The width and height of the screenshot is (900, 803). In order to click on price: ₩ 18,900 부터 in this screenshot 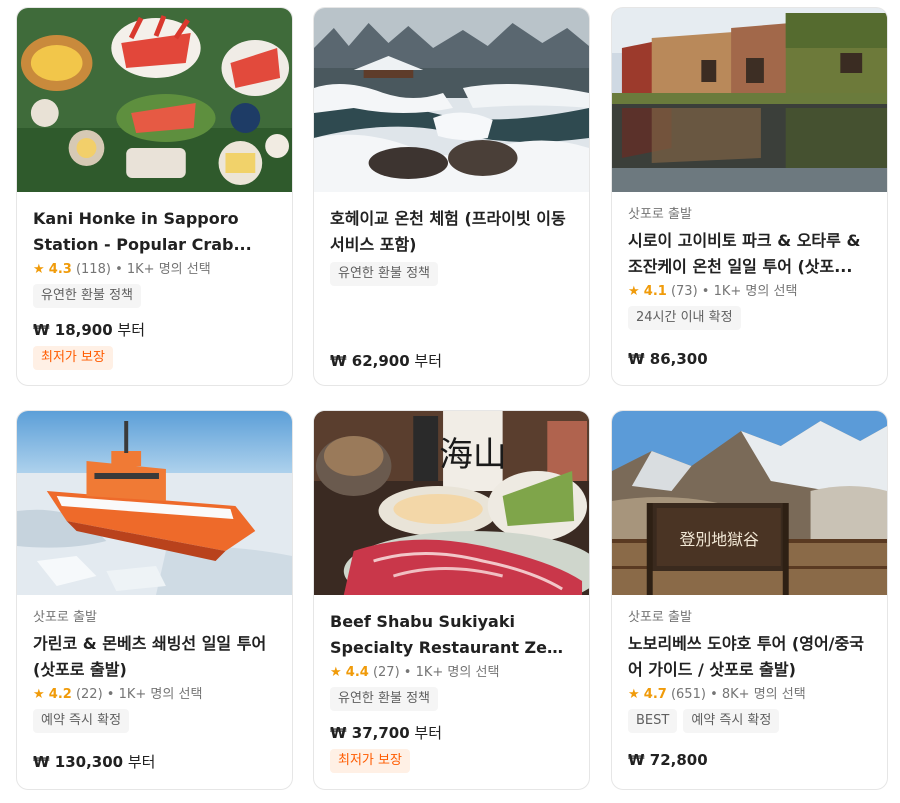, I will do `click(89, 329)`.